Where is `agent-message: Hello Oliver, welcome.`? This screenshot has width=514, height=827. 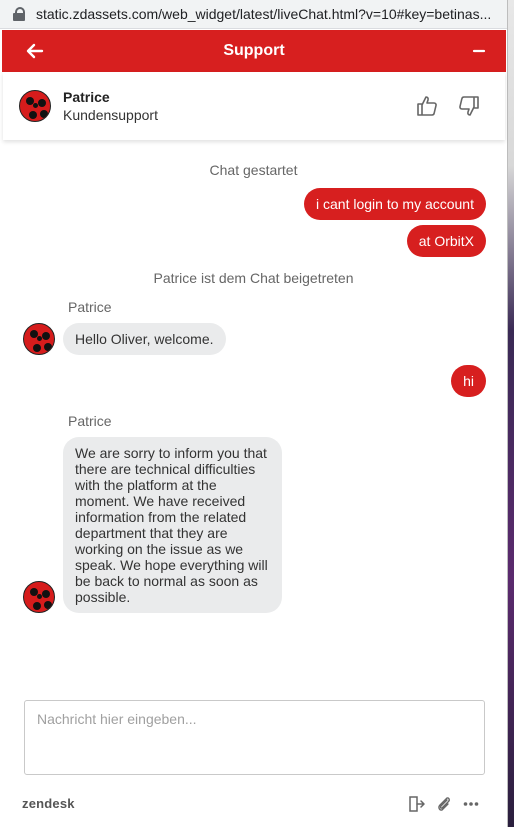 agent-message: Hello Oliver, welcome. is located at coordinates (144, 339).